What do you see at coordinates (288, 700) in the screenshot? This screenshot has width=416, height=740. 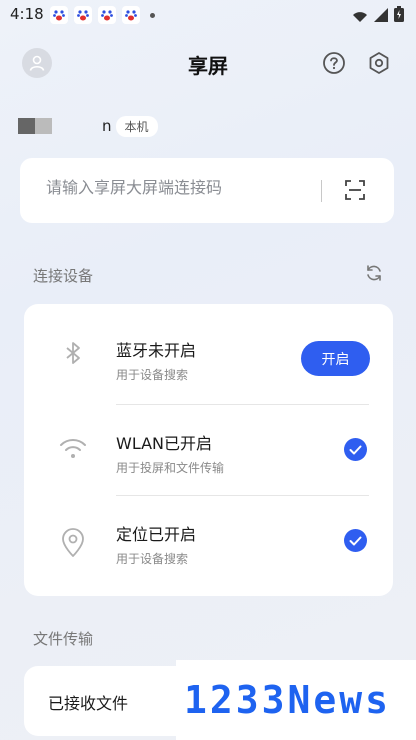 I see `watermark-text: 1233News` at bounding box center [288, 700].